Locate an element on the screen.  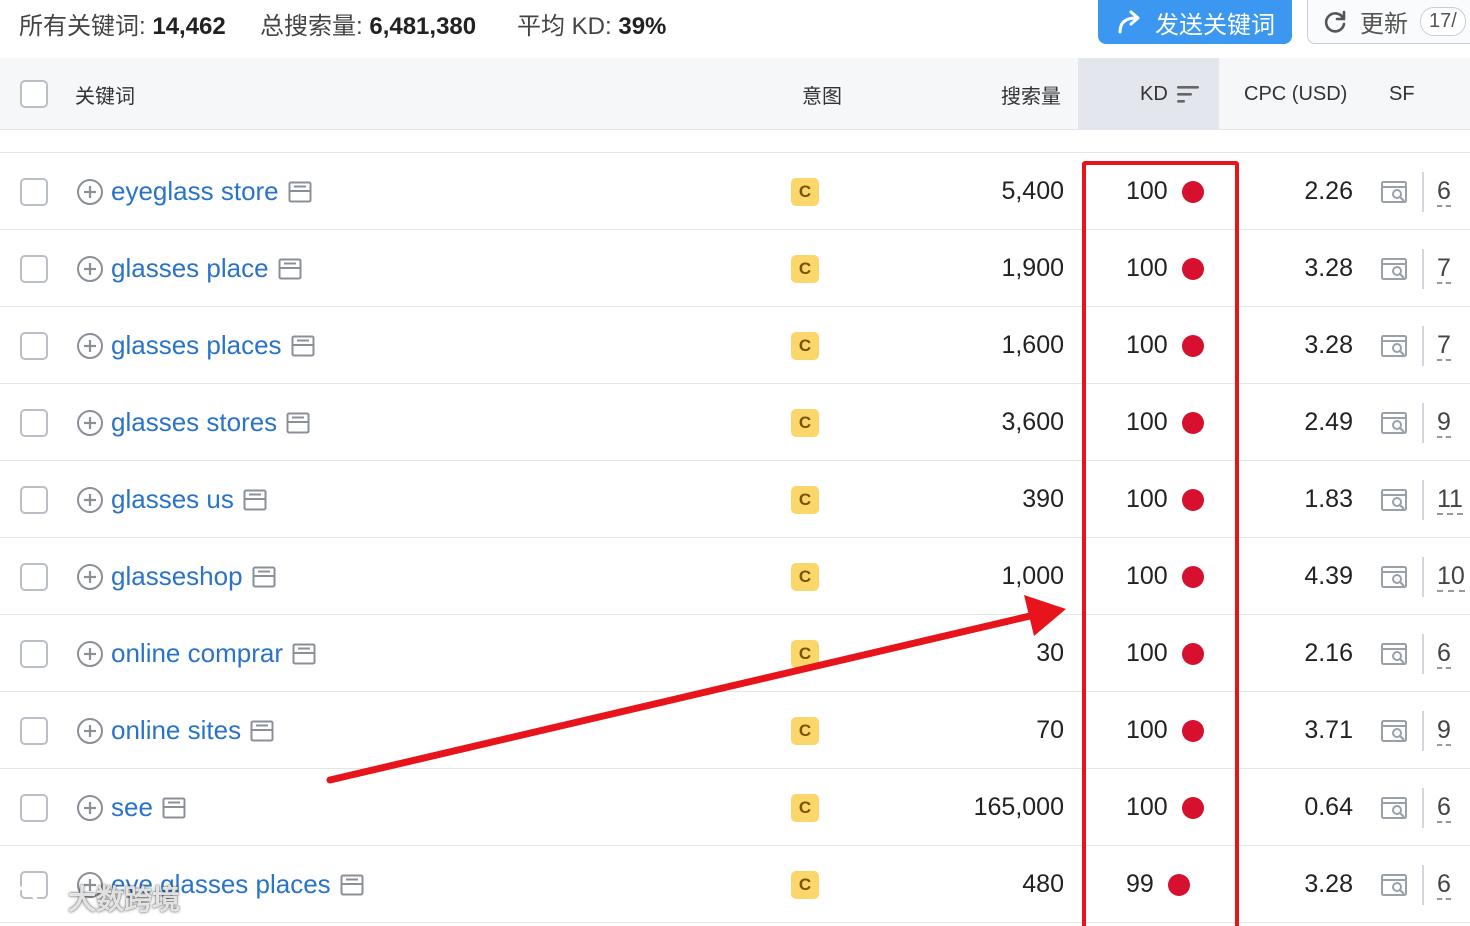
sf-cell: 9 is located at coordinates (1415, 730).